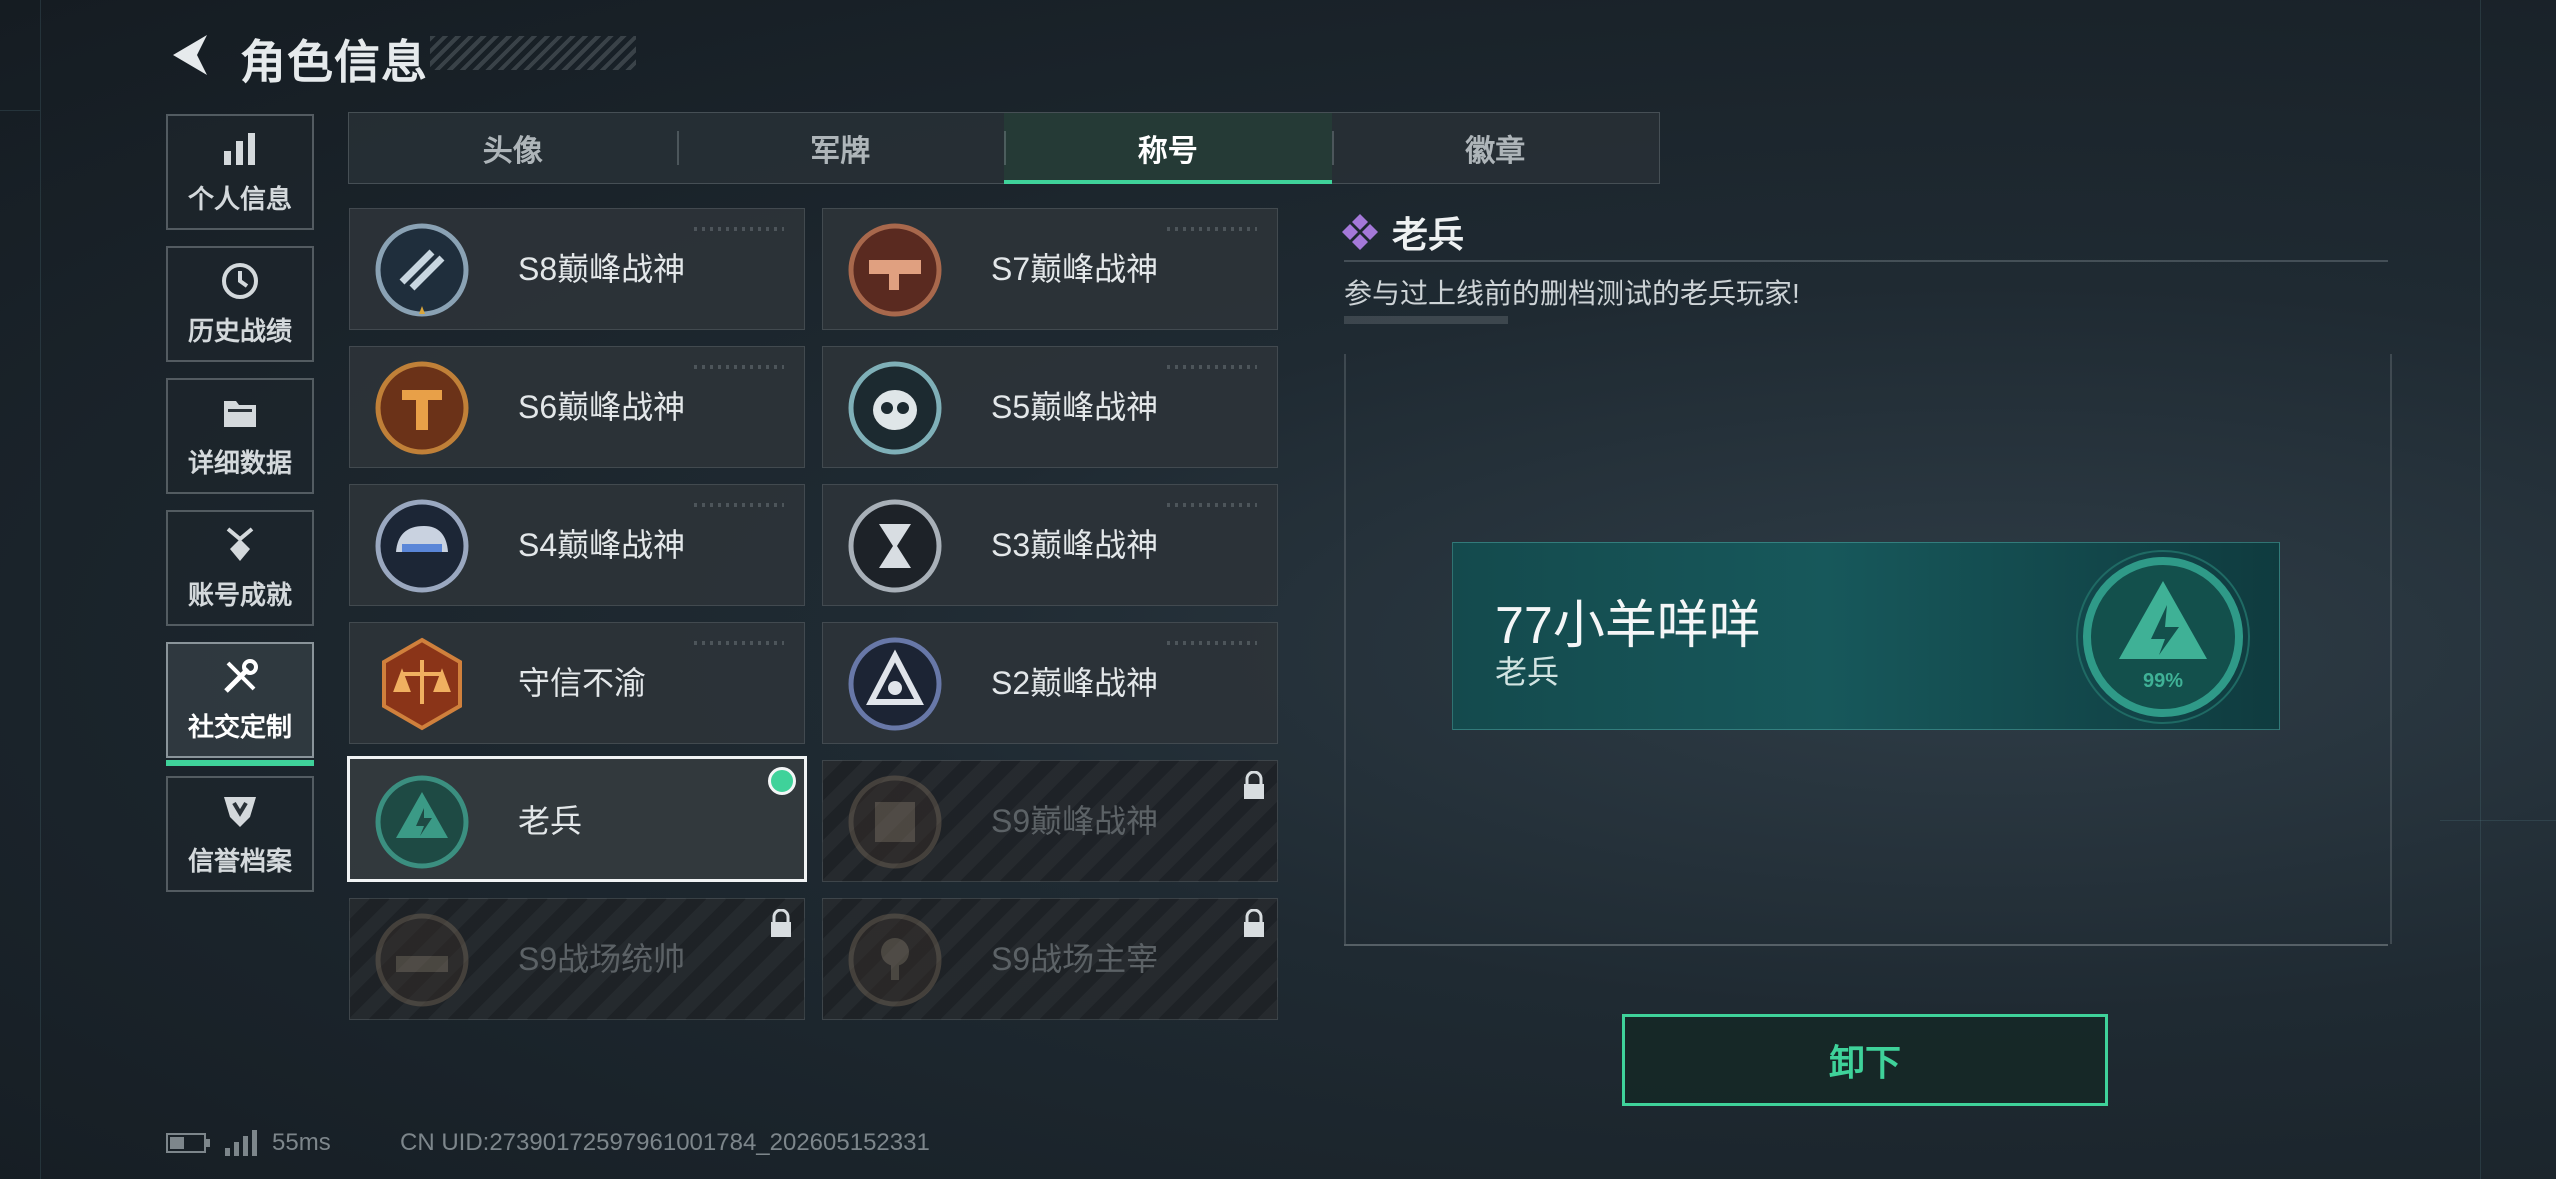 The height and width of the screenshot is (1179, 2556). Describe the element at coordinates (1075, 821) in the screenshot. I see `title-name: S9巅峰战神` at that location.